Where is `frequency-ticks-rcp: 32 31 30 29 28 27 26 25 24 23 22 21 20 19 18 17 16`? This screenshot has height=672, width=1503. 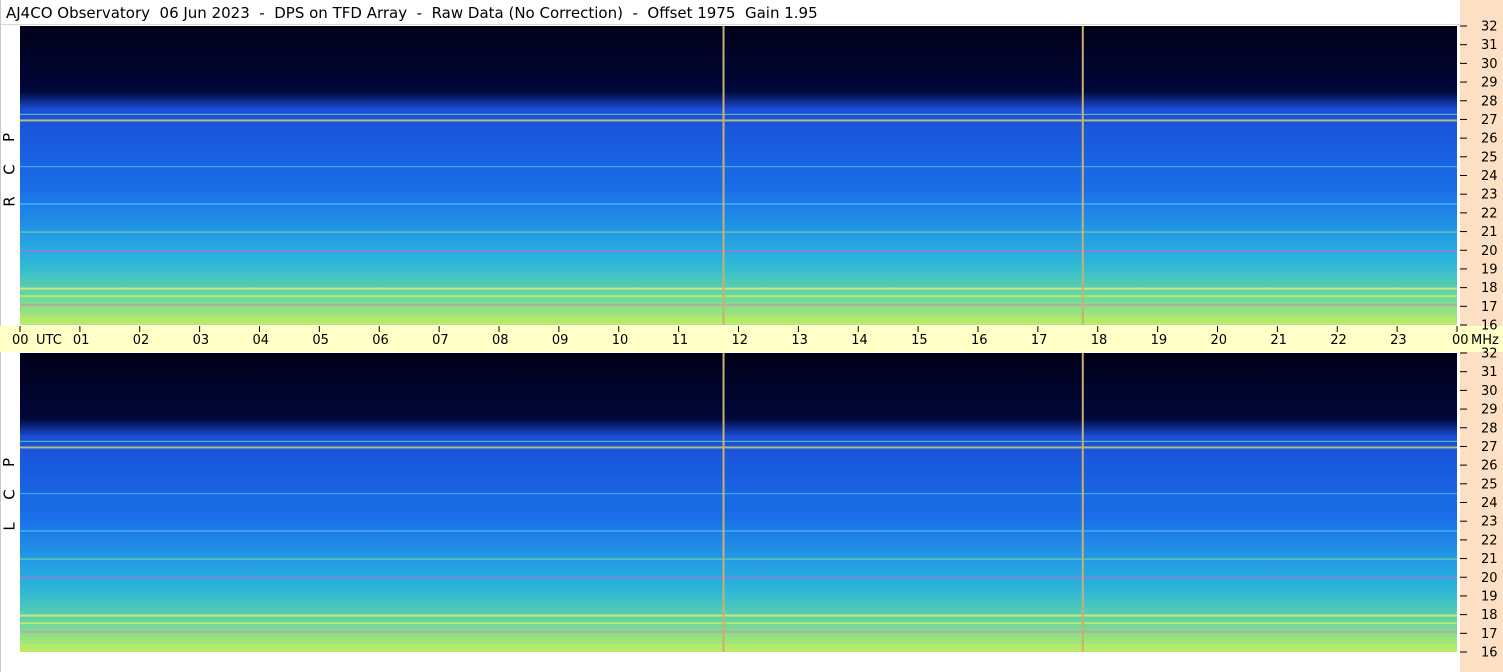 frequency-ticks-rcp: 32 31 30 29 28 27 26 25 24 23 22 21 20 19 18 17 16 is located at coordinates (1479, 177).